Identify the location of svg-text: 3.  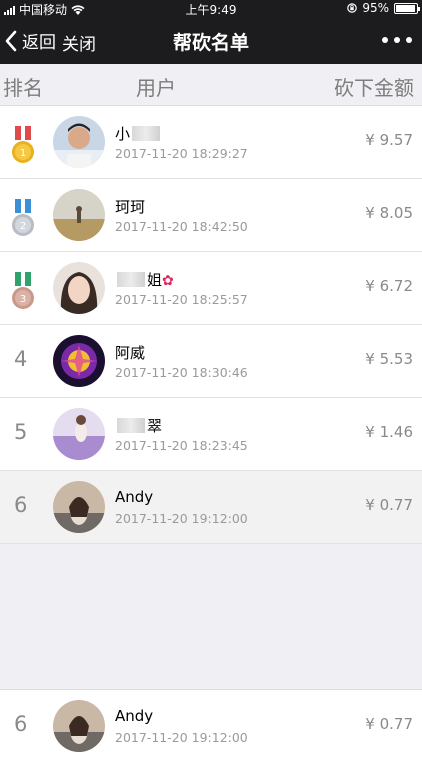
(23, 299).